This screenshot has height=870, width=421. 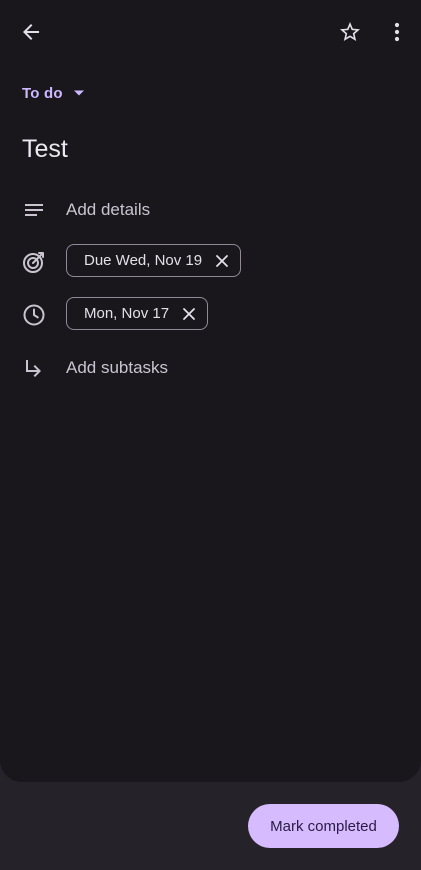 What do you see at coordinates (42, 93) in the screenshot?
I see `list-name: To do` at bounding box center [42, 93].